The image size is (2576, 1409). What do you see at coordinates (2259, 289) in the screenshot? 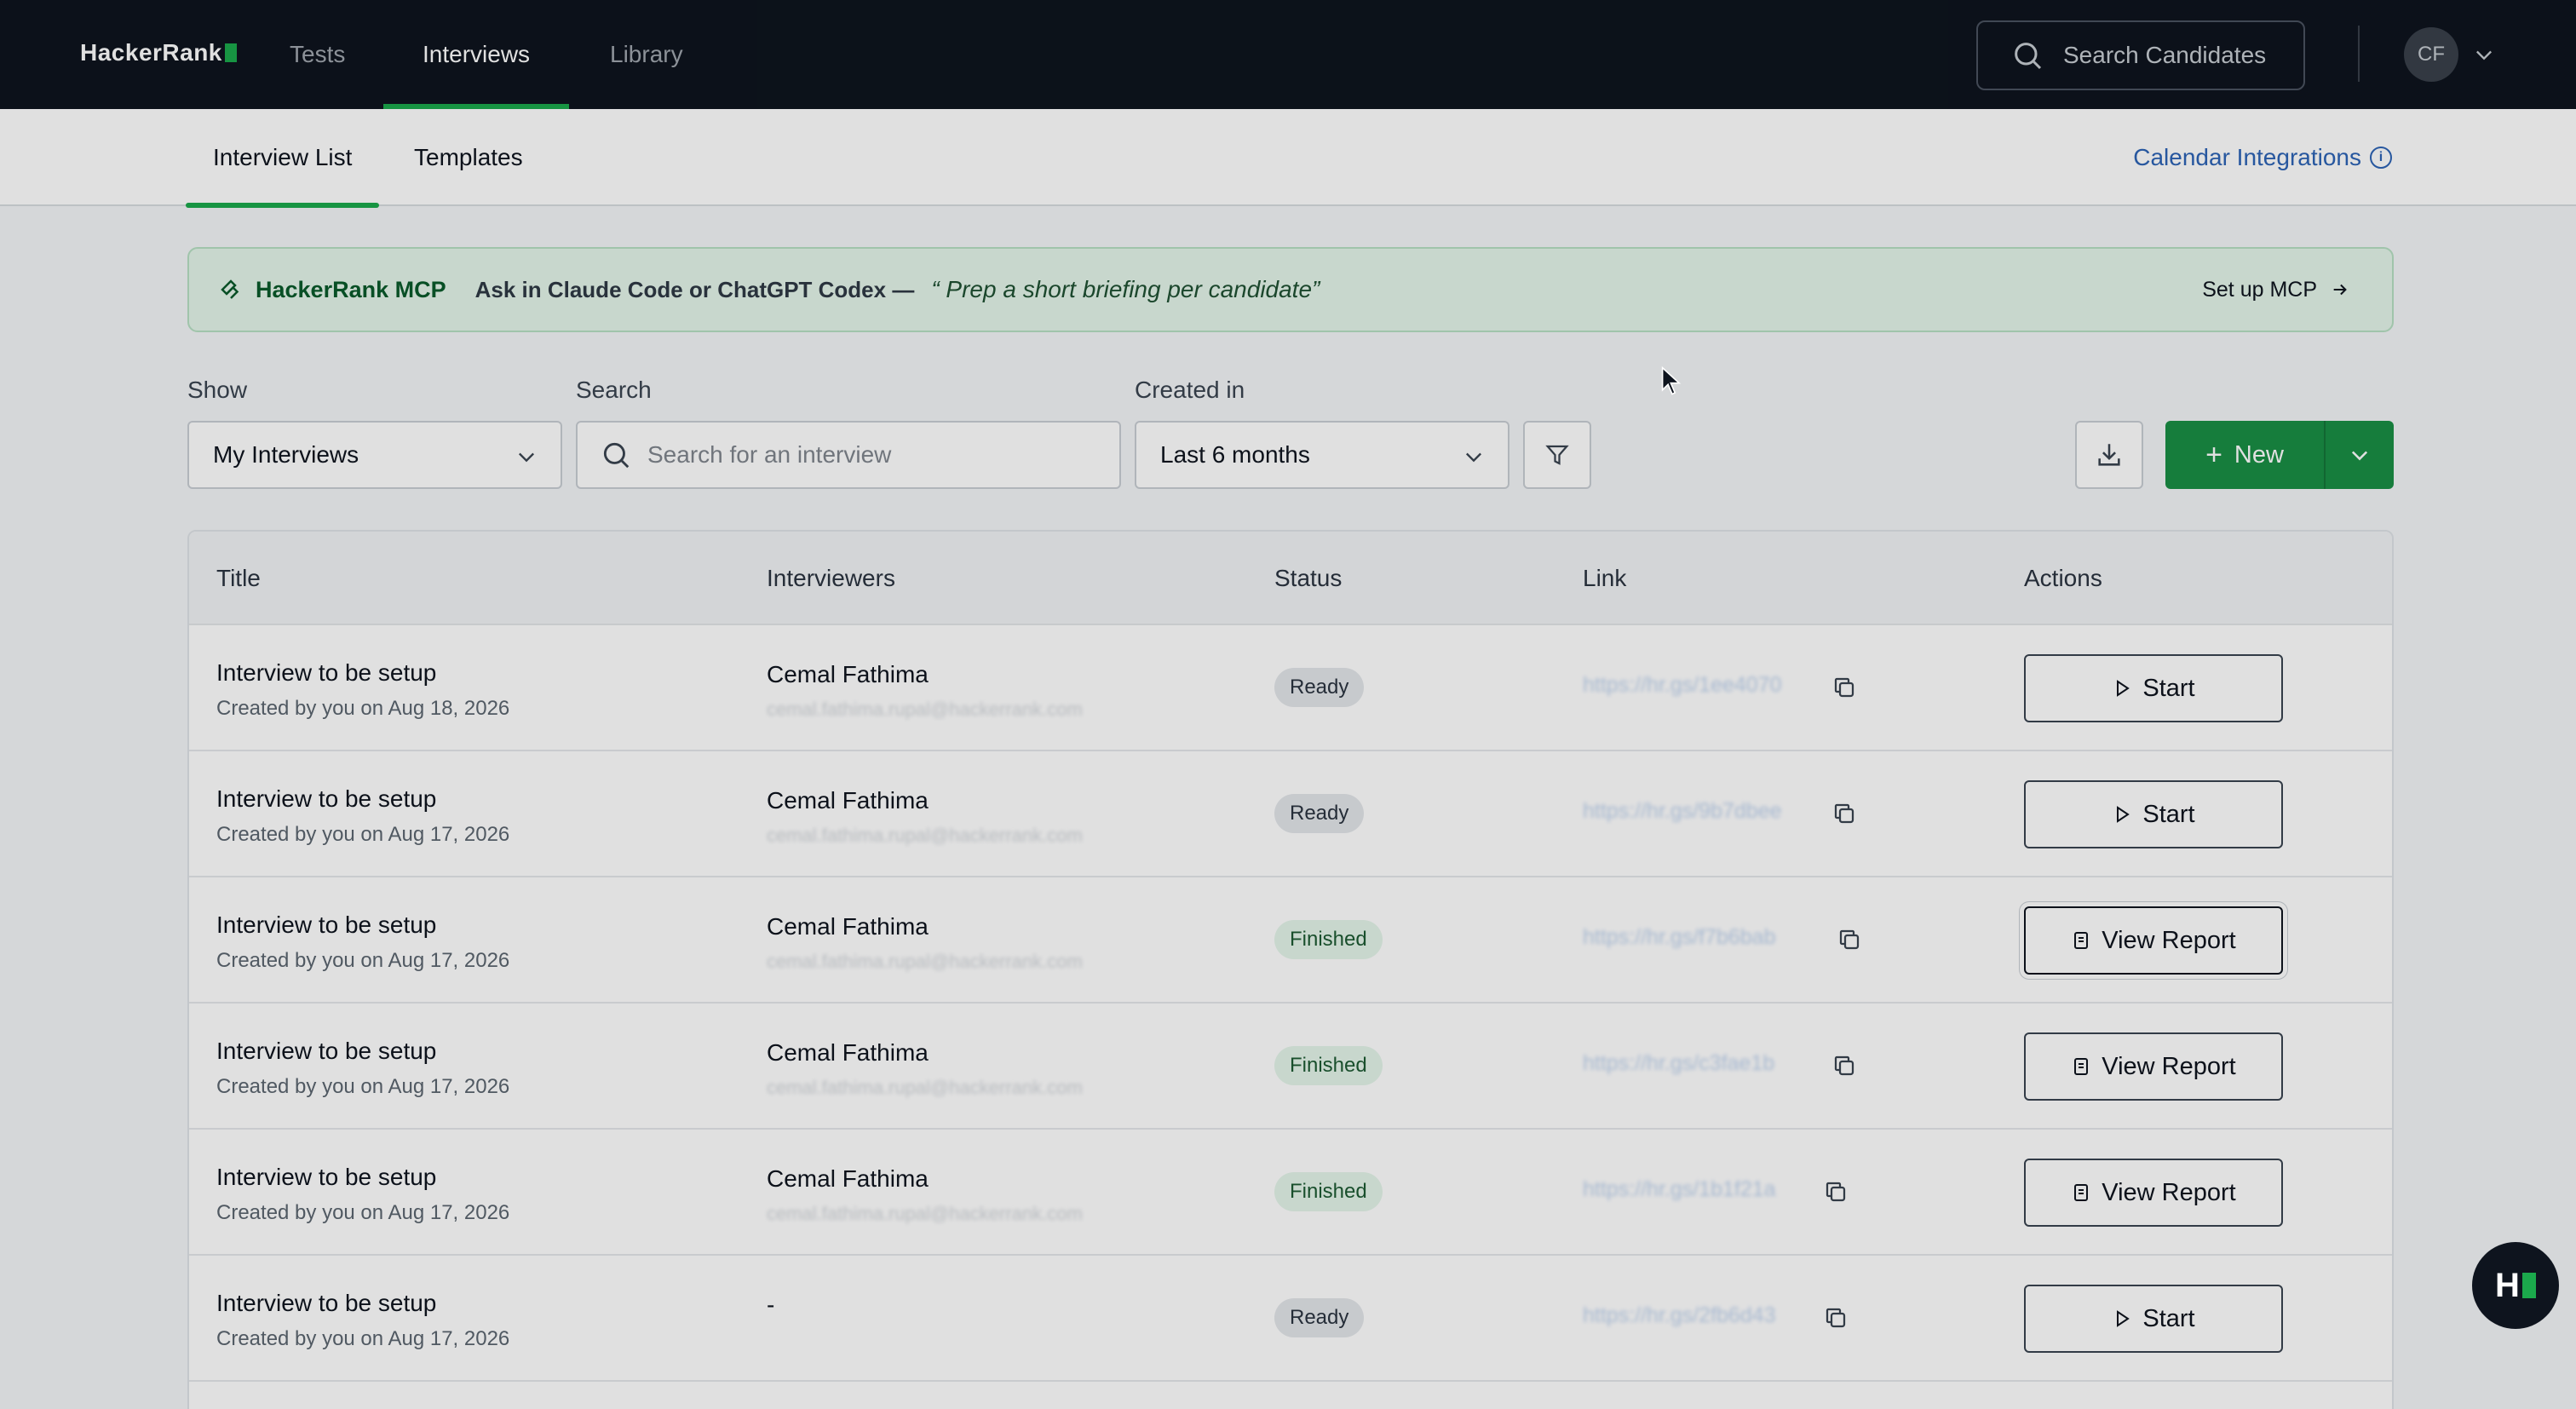
I see `setup-mcp-label: Set up MCP` at bounding box center [2259, 289].